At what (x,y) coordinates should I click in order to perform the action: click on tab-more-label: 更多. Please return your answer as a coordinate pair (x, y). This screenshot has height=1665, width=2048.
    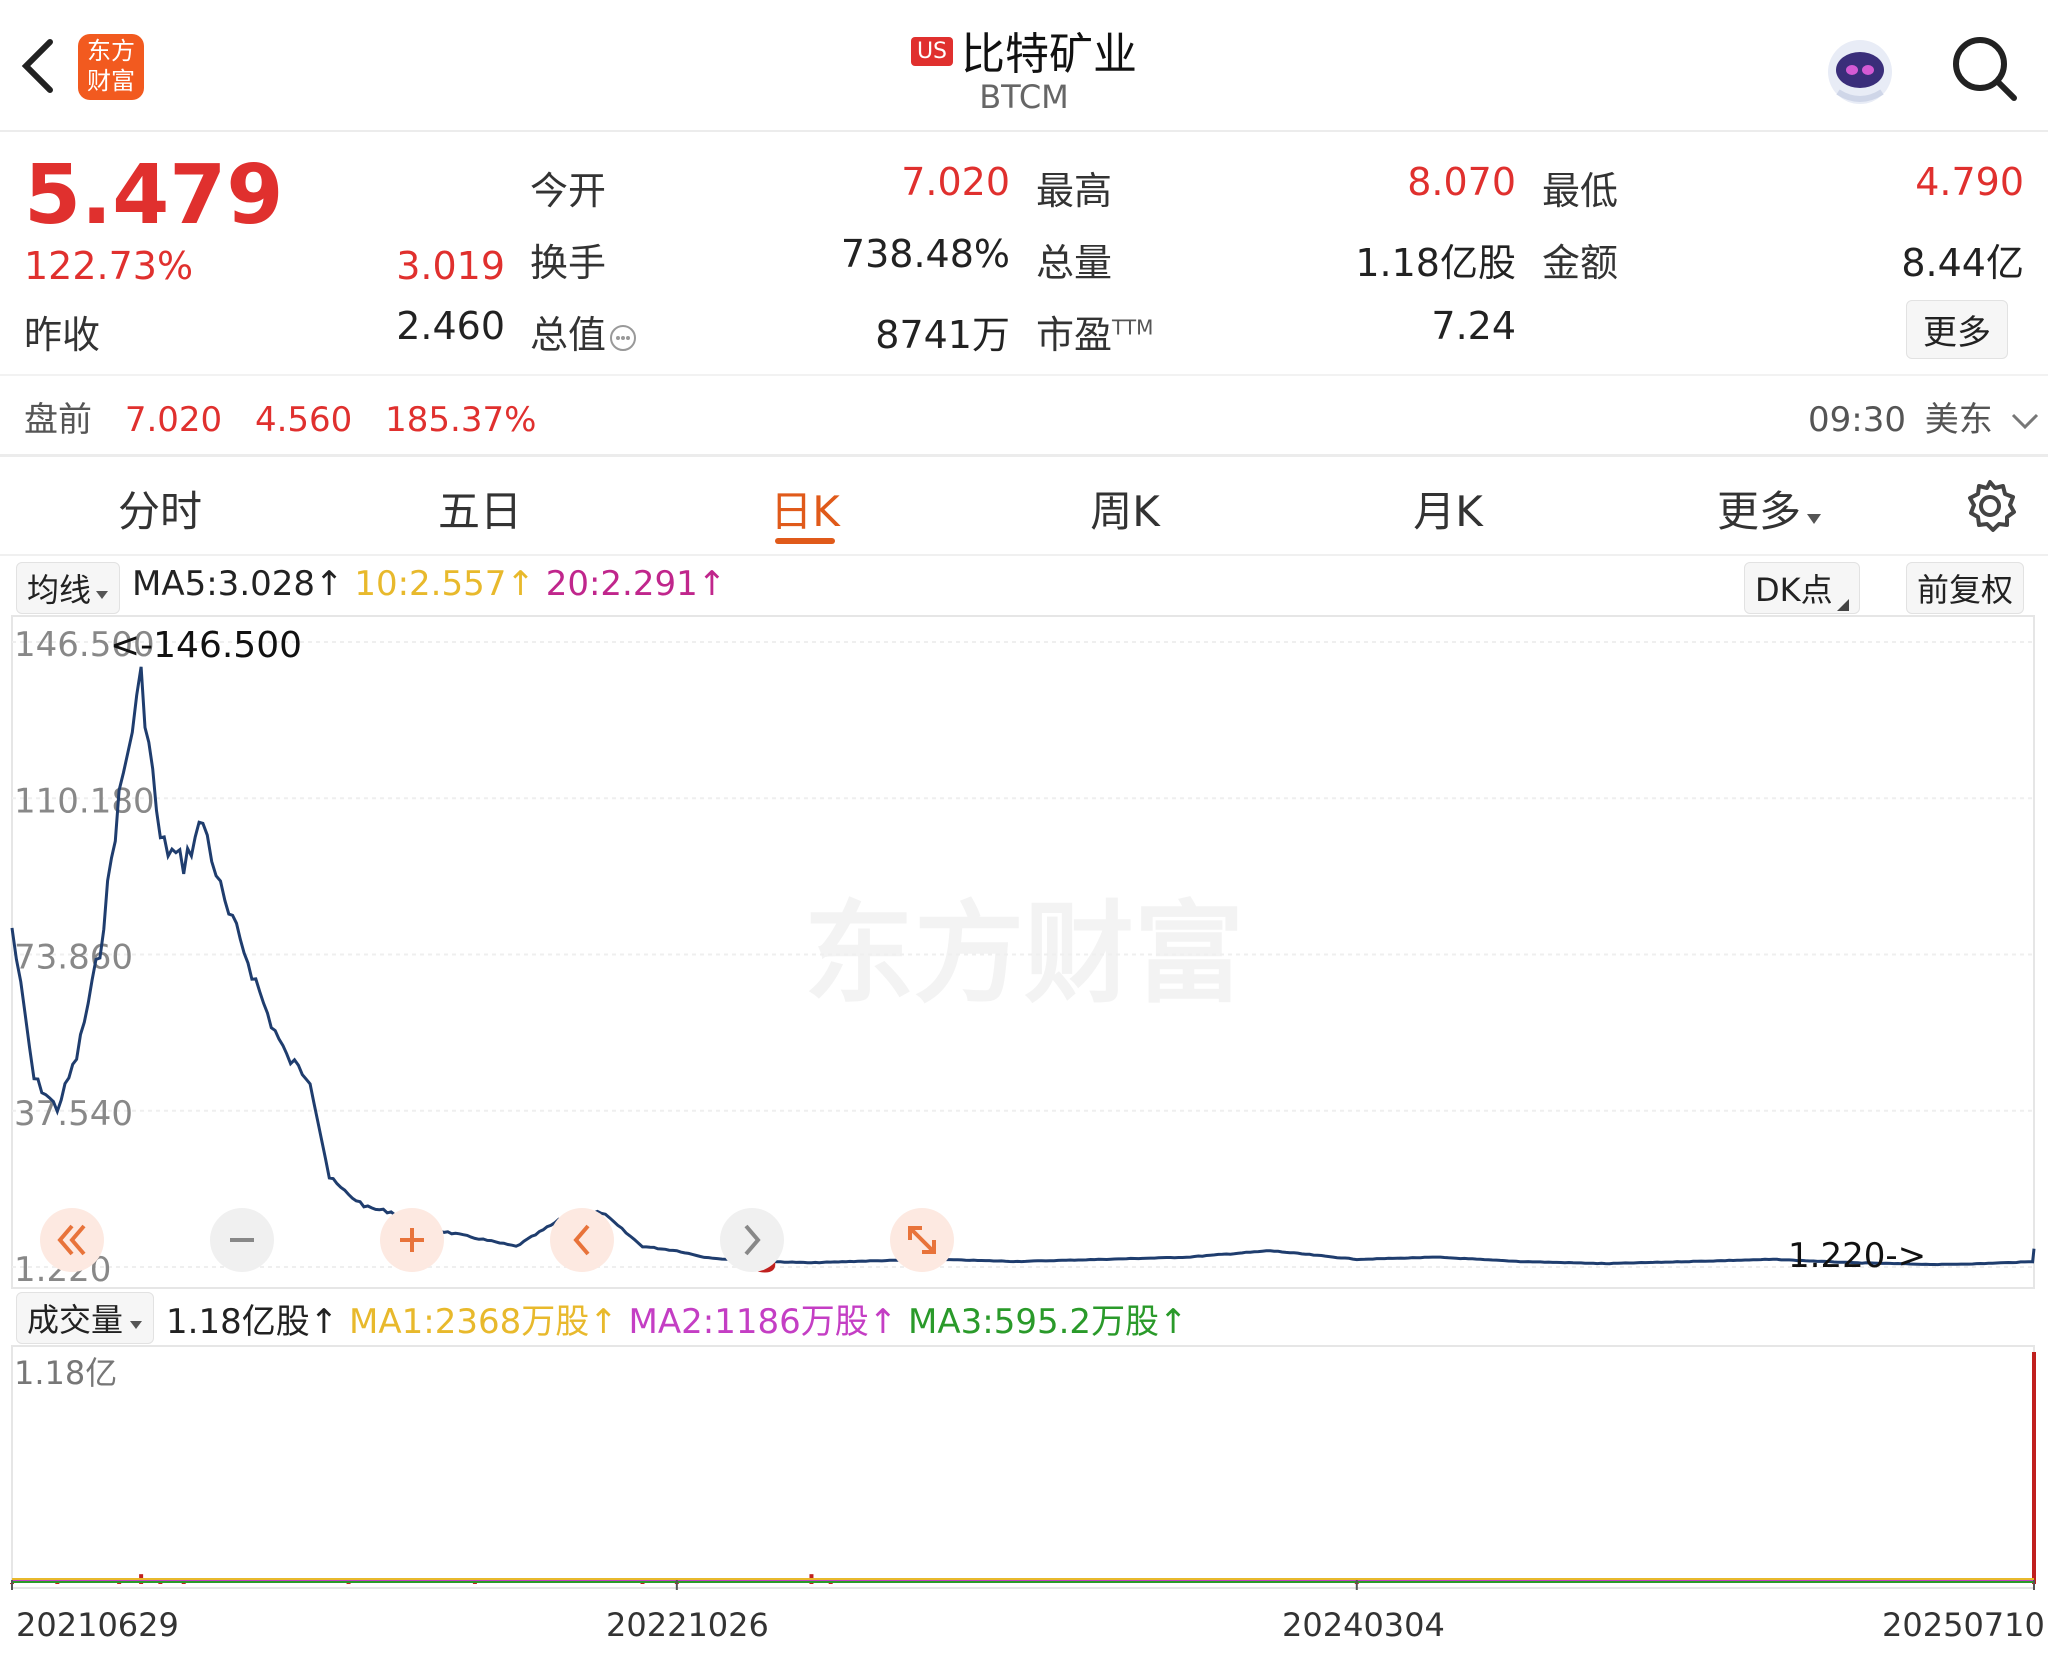
    Looking at the image, I should click on (1758, 511).